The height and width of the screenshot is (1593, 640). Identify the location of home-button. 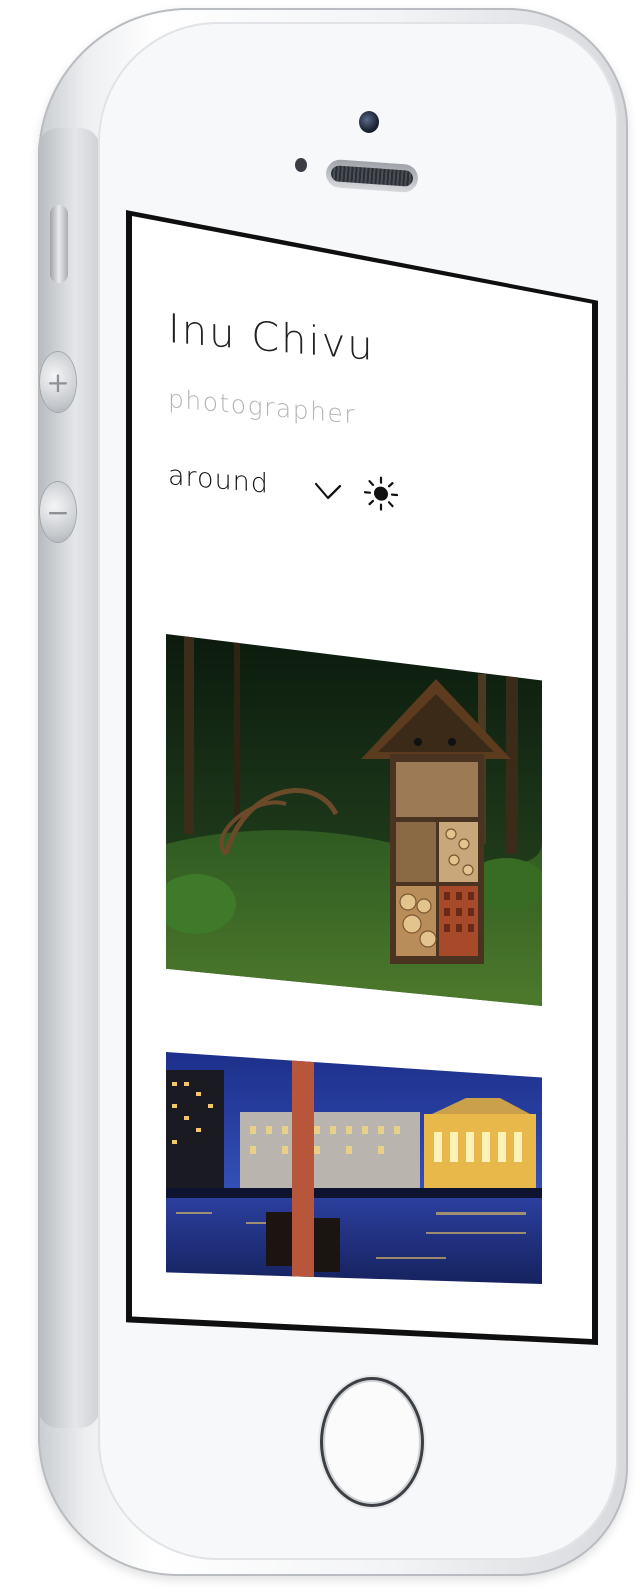
(372, 1442).